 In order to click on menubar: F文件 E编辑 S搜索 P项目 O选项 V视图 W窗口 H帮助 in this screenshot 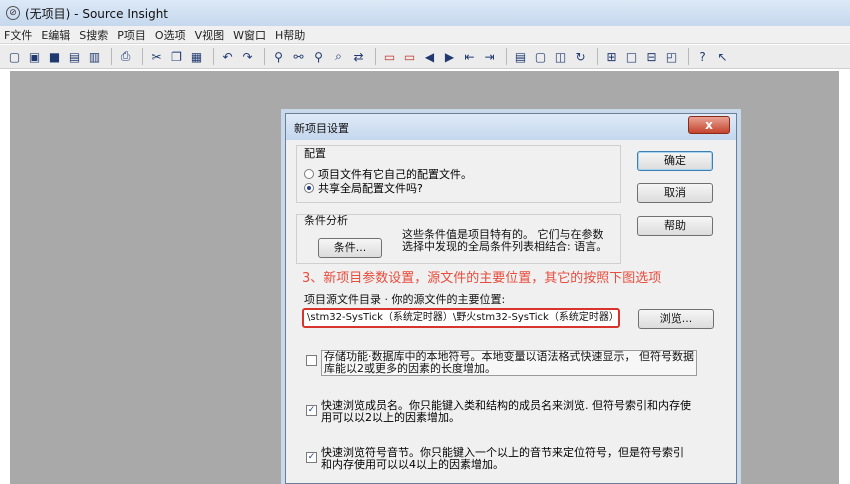, I will do `click(425, 35)`.